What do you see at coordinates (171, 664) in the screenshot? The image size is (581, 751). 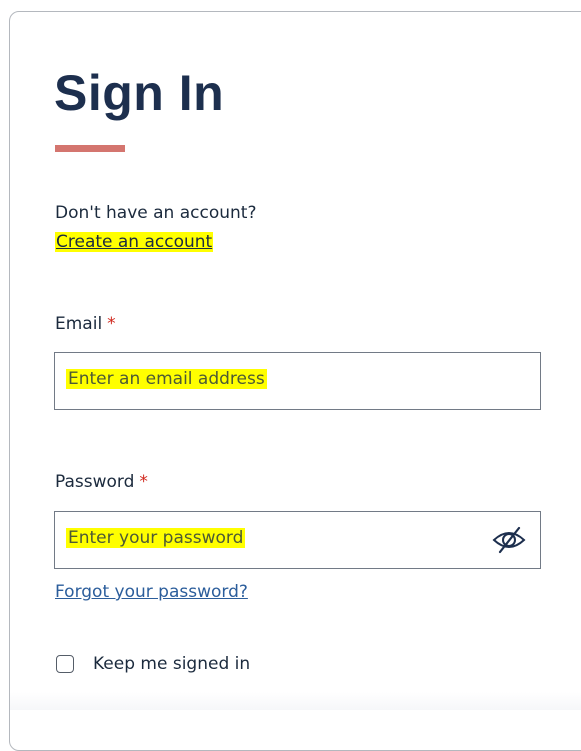 I see `keep-signed-in-label: Keep me signed in` at bounding box center [171, 664].